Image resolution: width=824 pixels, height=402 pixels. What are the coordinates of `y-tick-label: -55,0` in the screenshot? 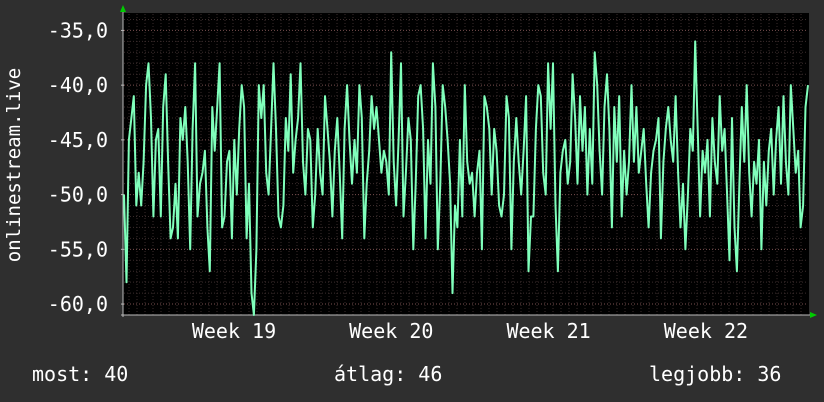 It's located at (78, 249).